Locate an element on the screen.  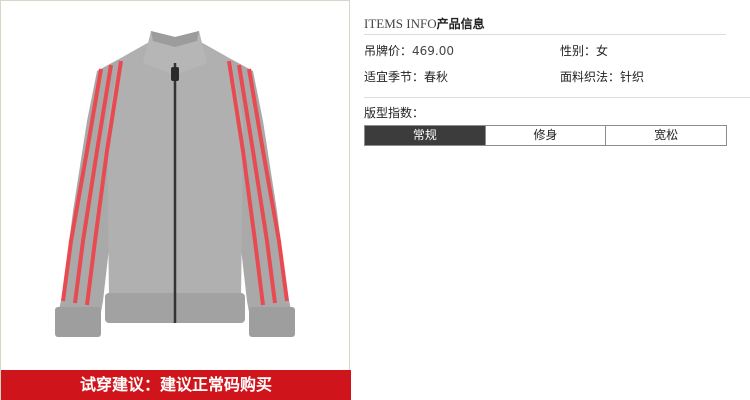
fabric-label: 面料织法： is located at coordinates (590, 77).